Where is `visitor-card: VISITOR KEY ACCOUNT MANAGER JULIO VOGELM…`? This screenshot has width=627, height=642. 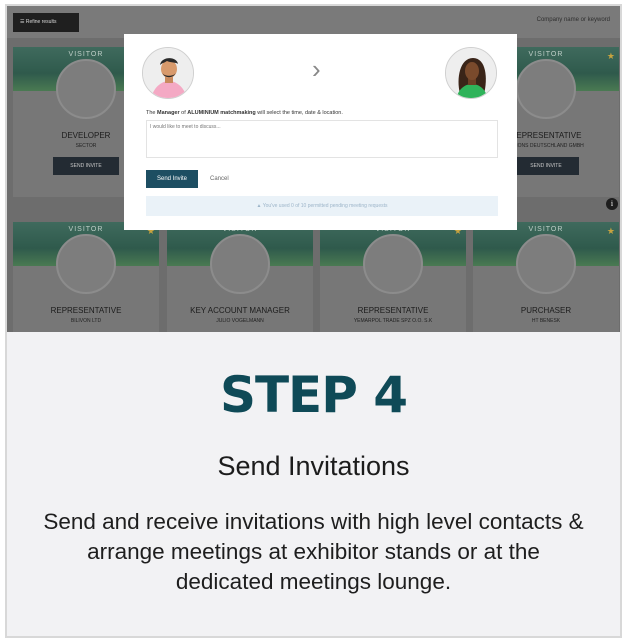 visitor-card: VISITOR KEY ACCOUNT MANAGER JULIO VOGELM… is located at coordinates (240, 277).